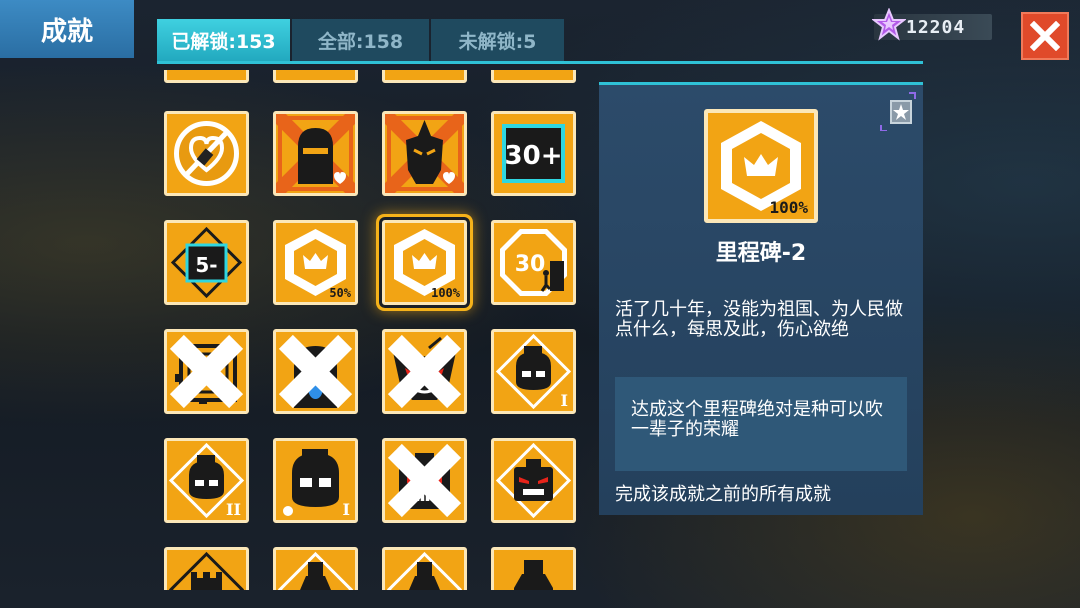 Image resolution: width=1080 pixels, height=608 pixels. What do you see at coordinates (223, 40) in the screenshot?
I see `tab-unlocked: 已解锁:153` at bounding box center [223, 40].